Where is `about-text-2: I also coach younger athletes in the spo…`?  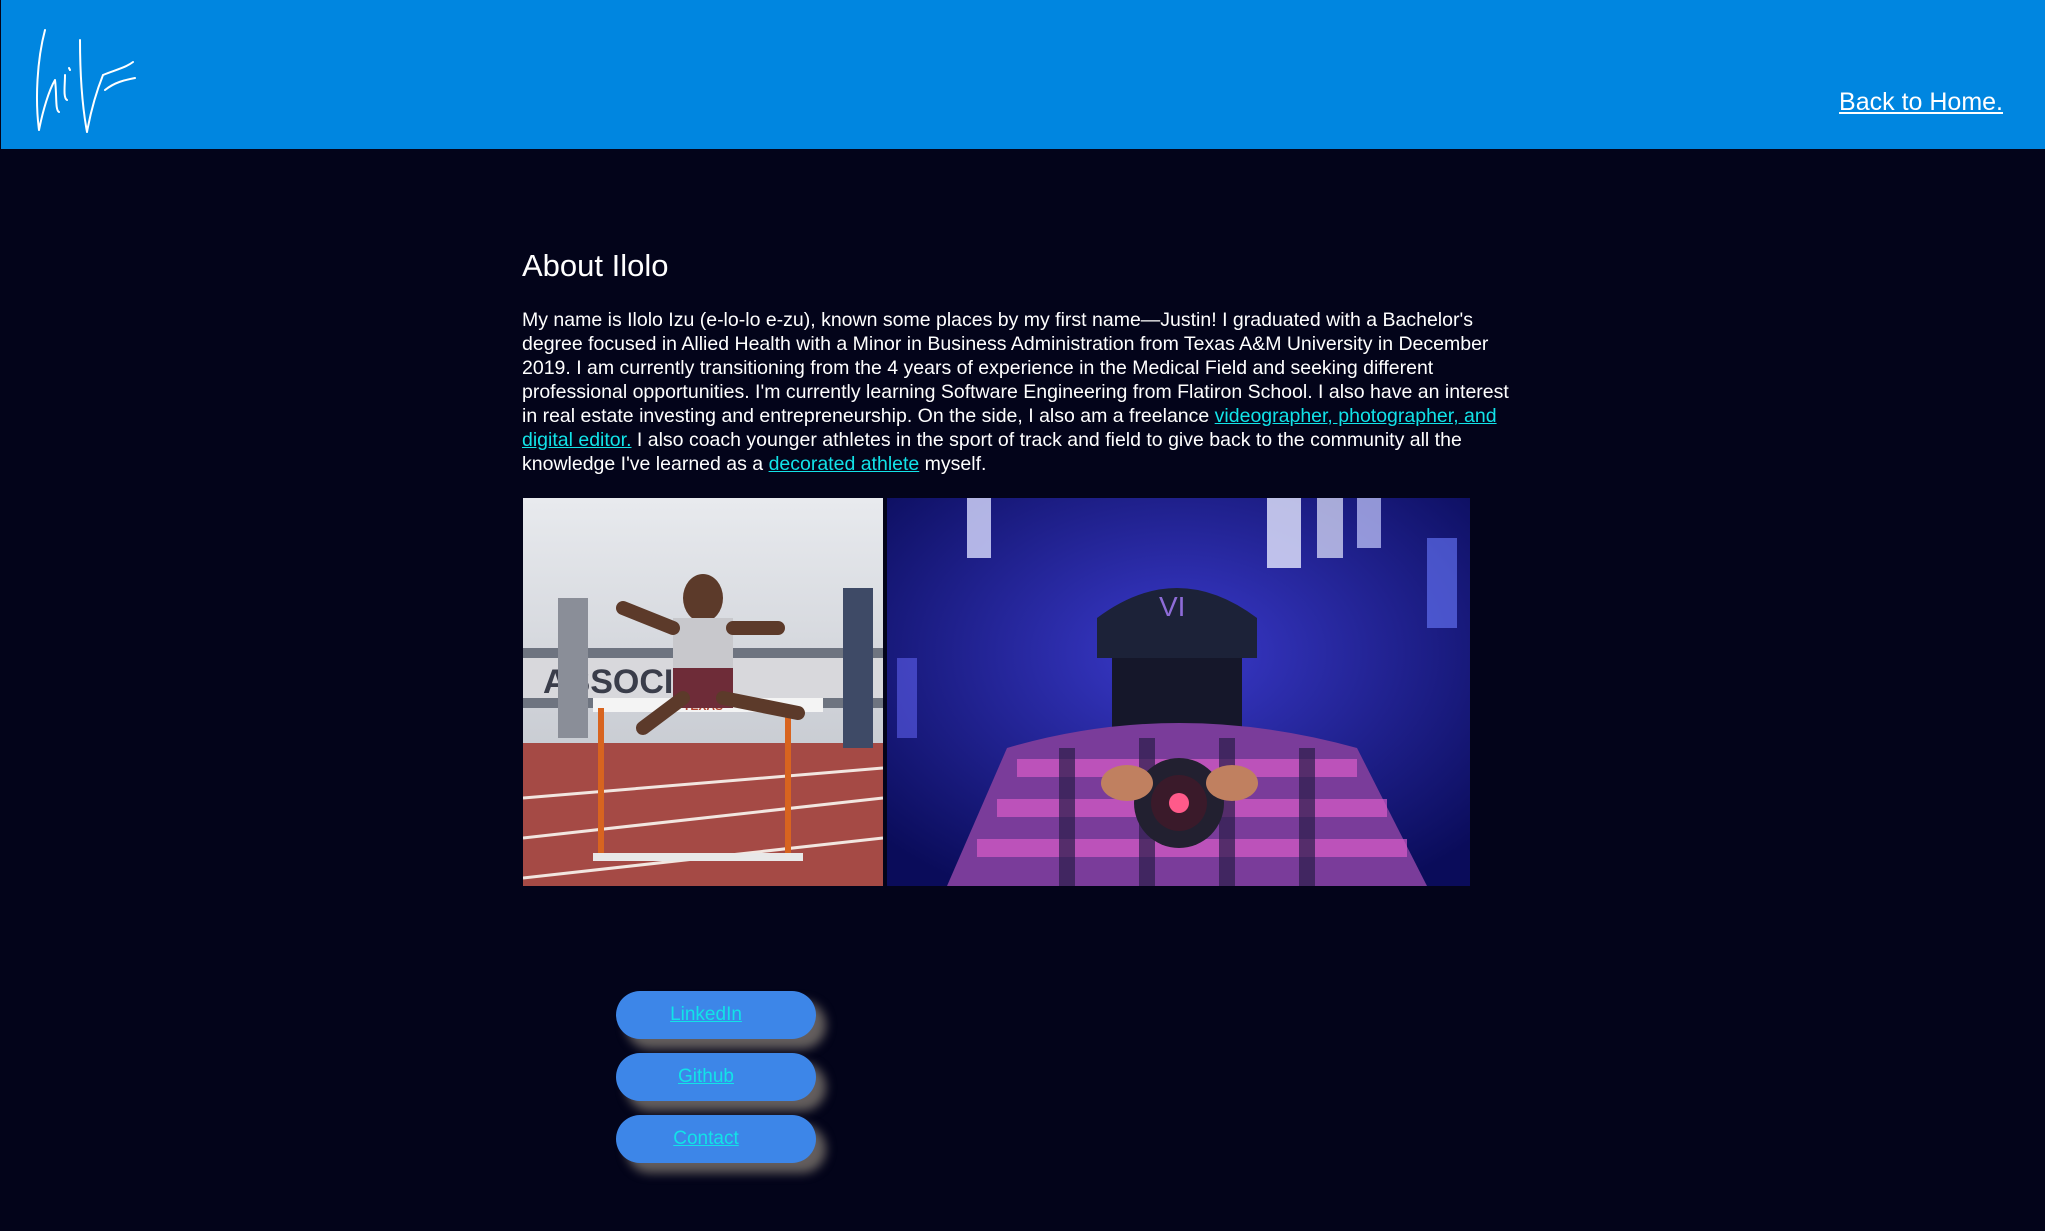 about-text-2: I also coach younger athletes in the spo… is located at coordinates (992, 452).